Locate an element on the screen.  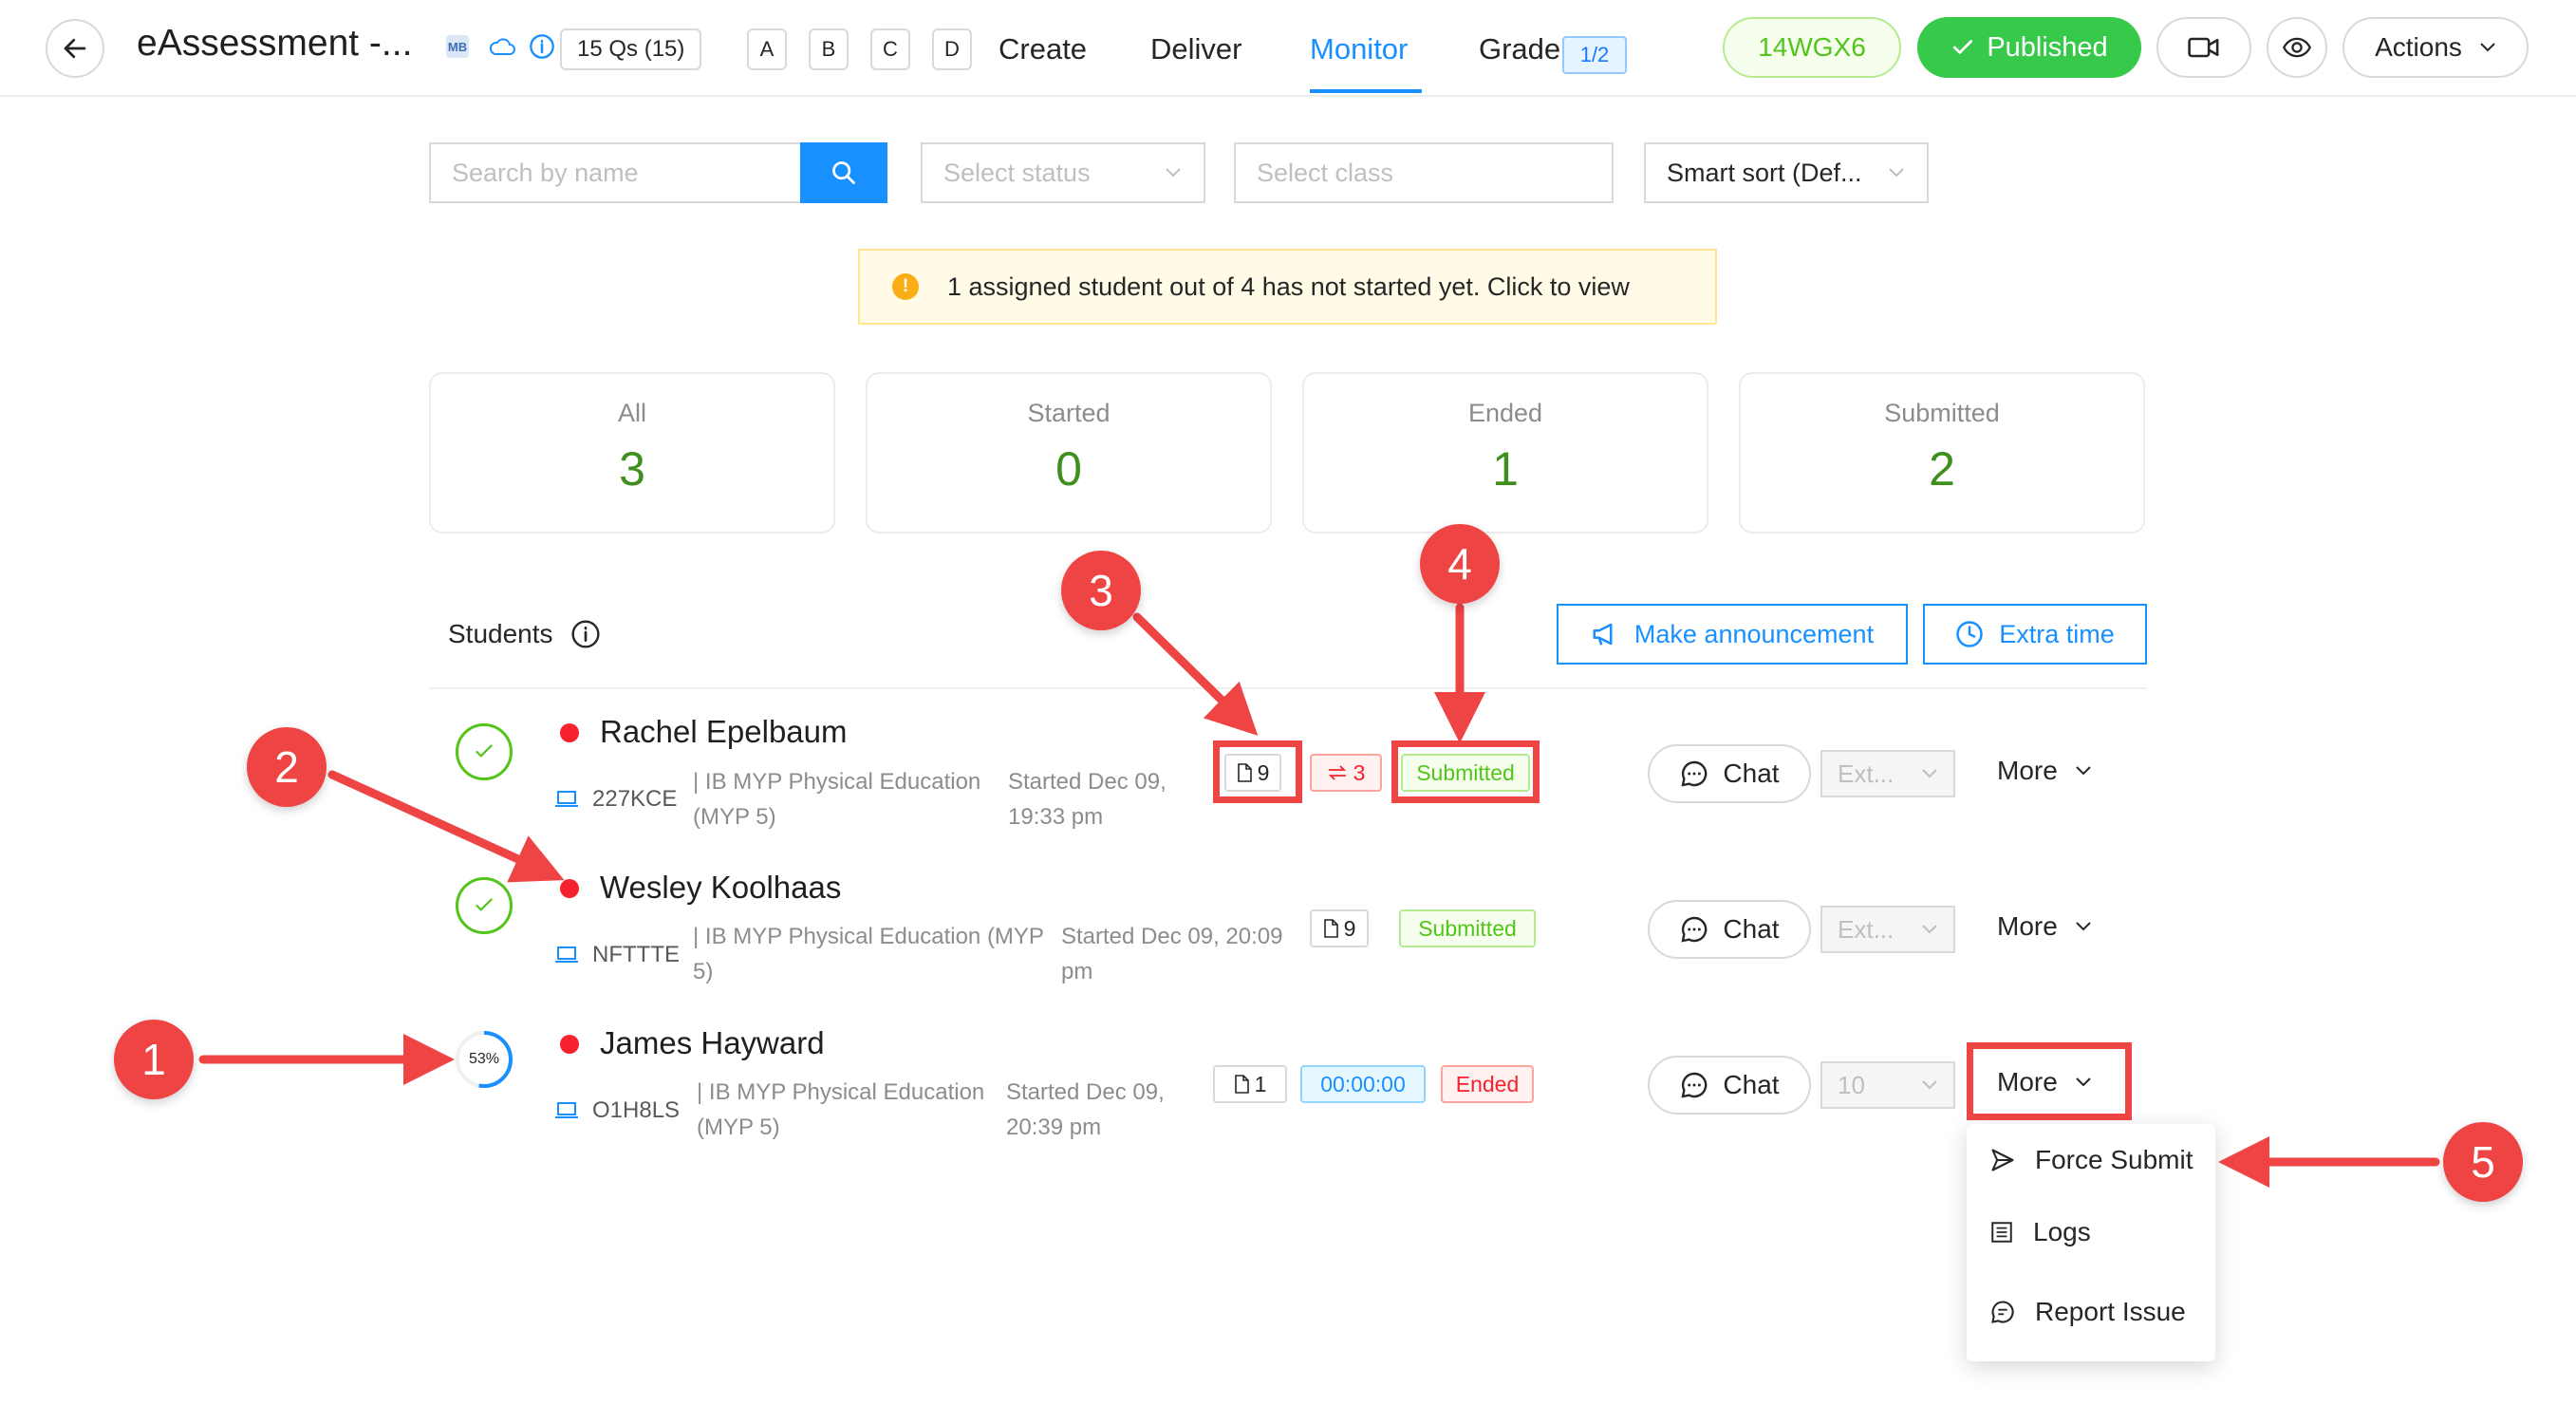
annotation-badge-5: 5 is located at coordinates (2483, 1162).